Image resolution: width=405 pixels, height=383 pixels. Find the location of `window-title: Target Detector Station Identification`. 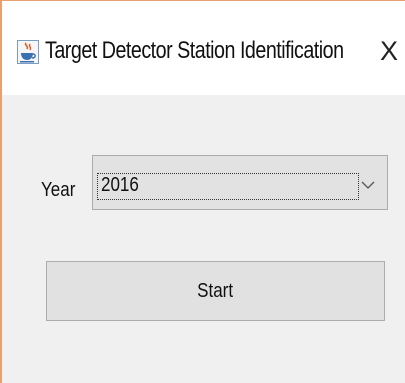

window-title: Target Detector Station Identification is located at coordinates (194, 50).